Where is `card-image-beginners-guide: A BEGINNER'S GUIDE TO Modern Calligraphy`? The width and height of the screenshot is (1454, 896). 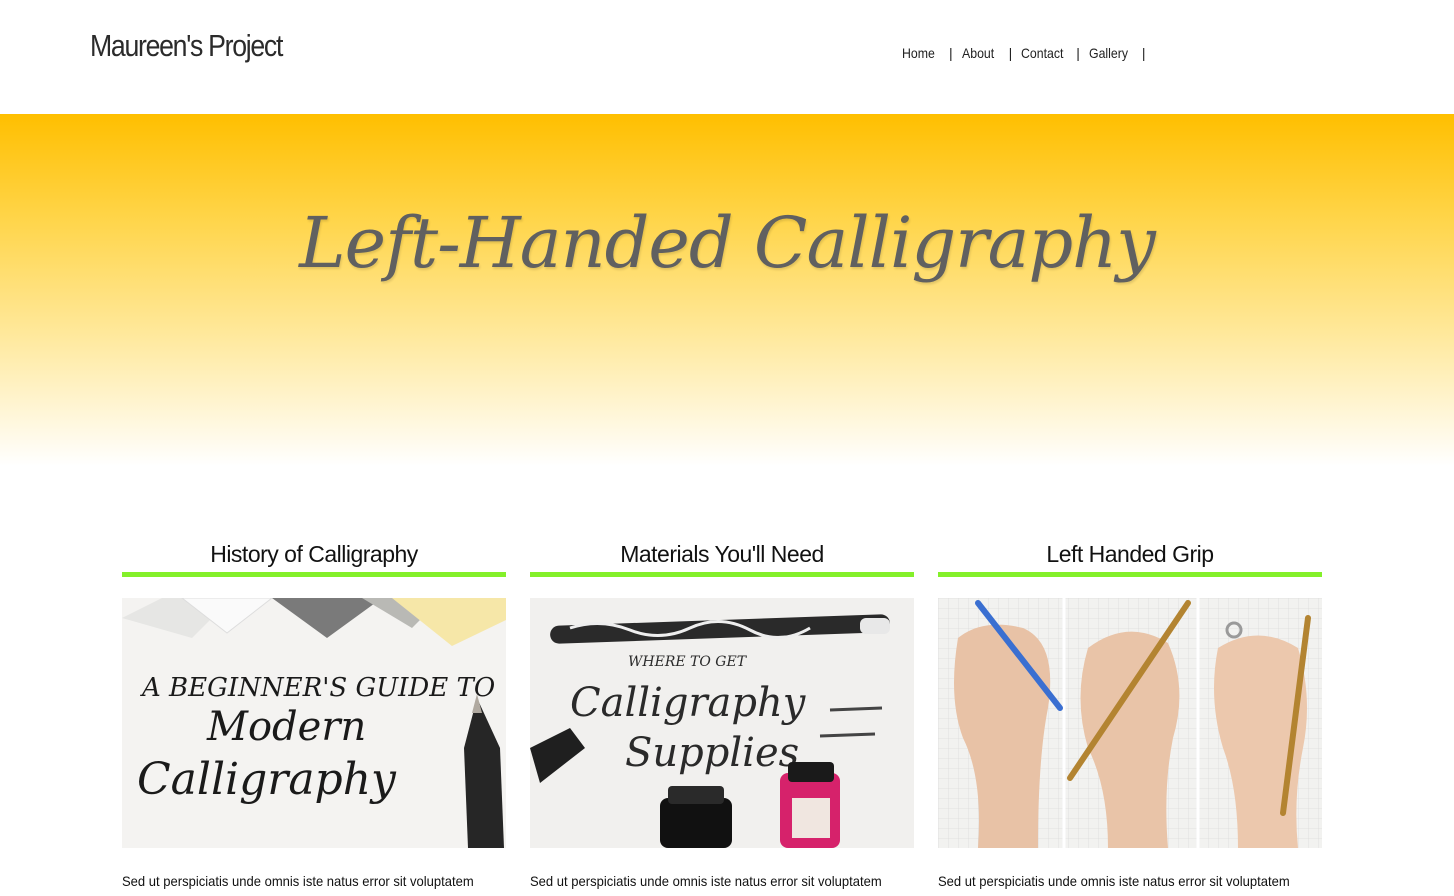
card-image-beginners-guide: A BEGINNER'S GUIDE TO Modern Calligraphy is located at coordinates (314, 723).